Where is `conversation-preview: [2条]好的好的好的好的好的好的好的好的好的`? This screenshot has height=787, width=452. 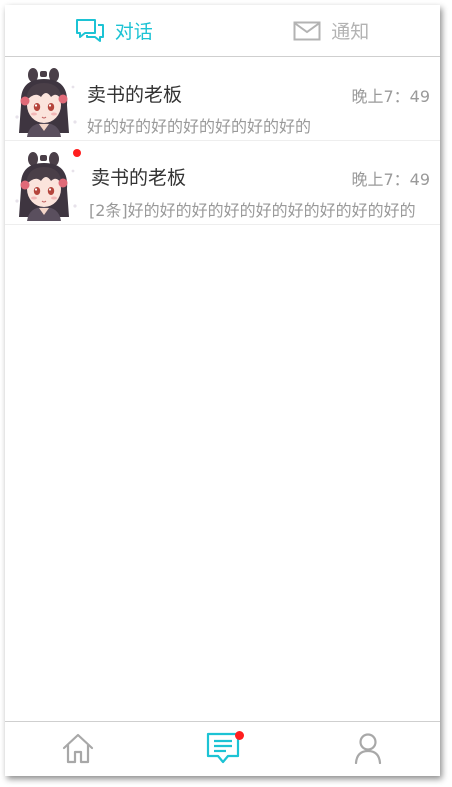
conversation-preview: [2条]好的好的好的好的好的好的好的好的好的 is located at coordinates (252, 210).